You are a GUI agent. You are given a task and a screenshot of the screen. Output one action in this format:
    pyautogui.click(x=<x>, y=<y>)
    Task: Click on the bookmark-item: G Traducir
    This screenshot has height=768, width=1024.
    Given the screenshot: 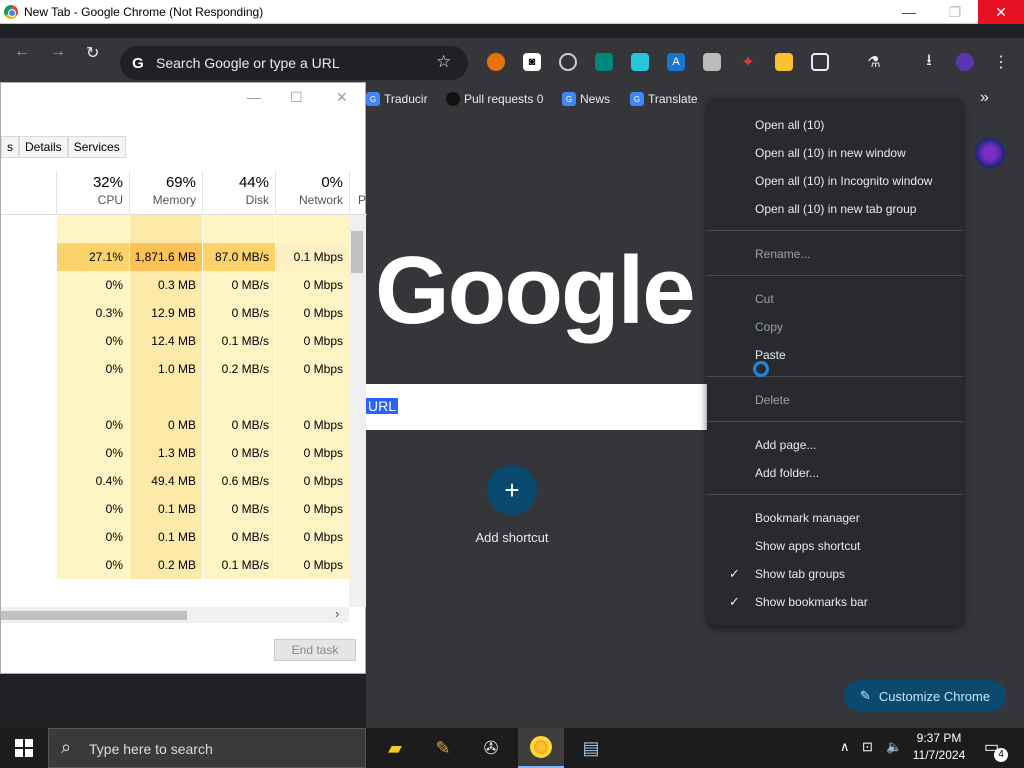 What is the action you would take?
    pyautogui.click(x=397, y=99)
    